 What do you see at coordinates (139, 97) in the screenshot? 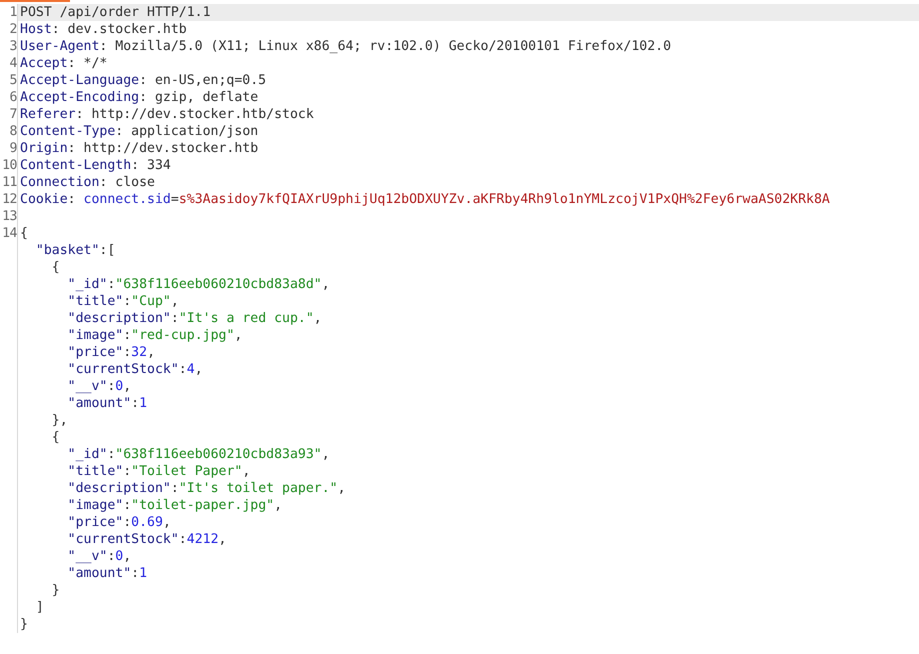
I see `code-line: Accept-Encoding: gzip, deflate` at bounding box center [139, 97].